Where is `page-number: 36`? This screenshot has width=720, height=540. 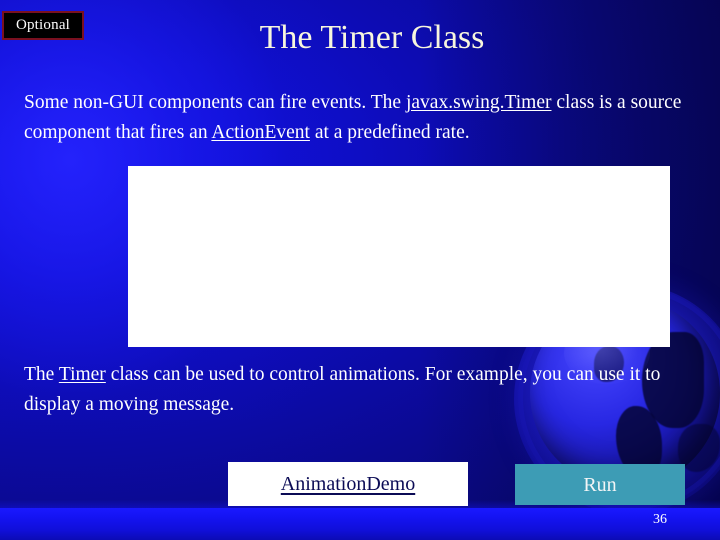 page-number: 36 is located at coordinates (660, 519).